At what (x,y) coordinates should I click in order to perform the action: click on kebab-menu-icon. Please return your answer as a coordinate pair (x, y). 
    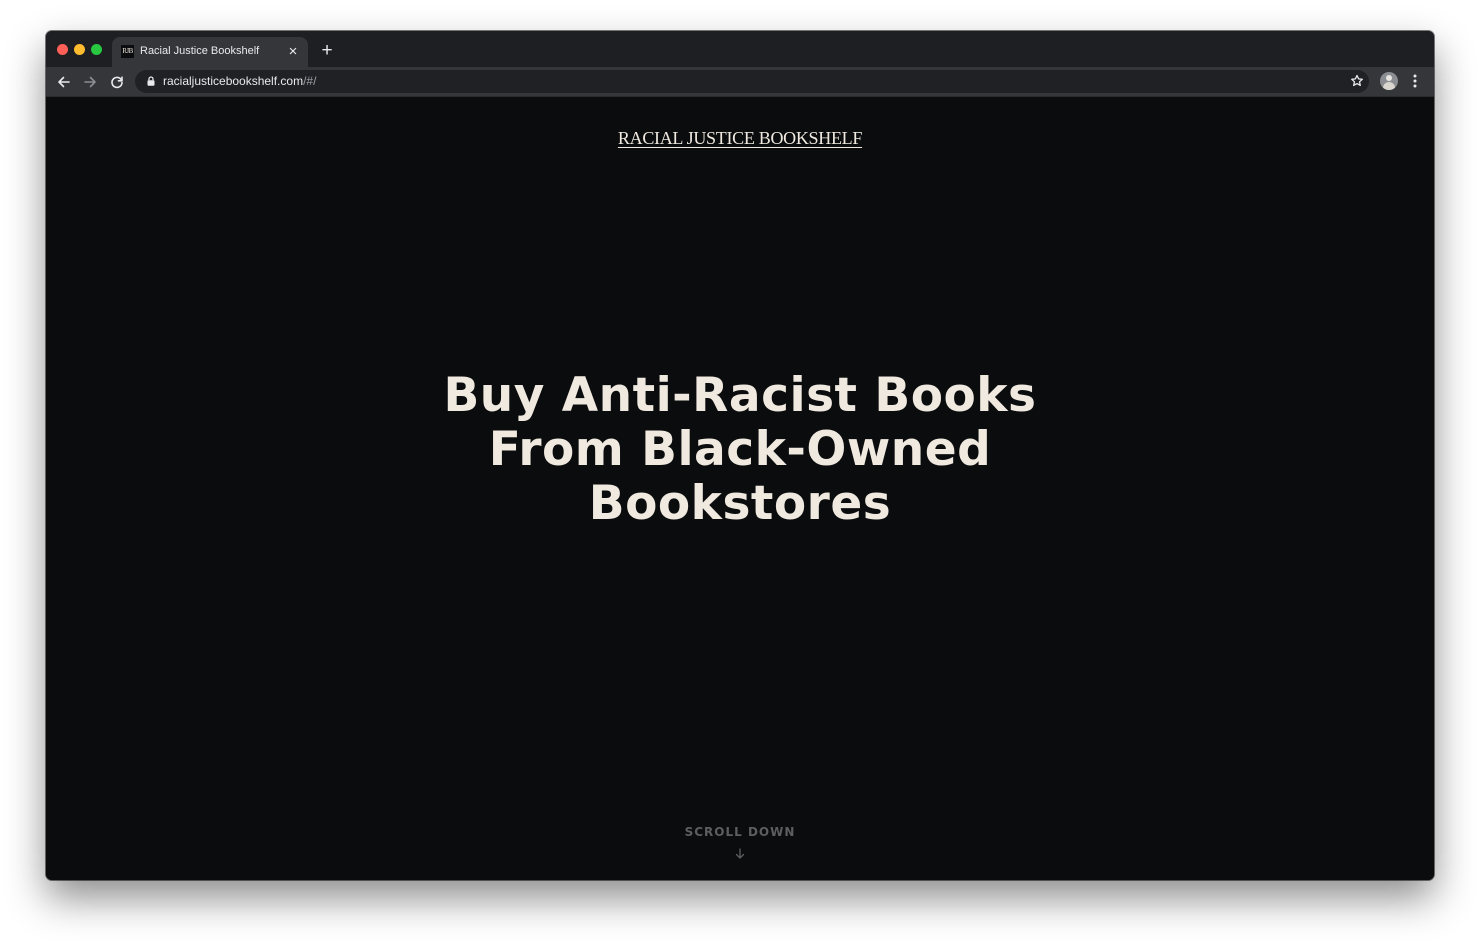
    Looking at the image, I should click on (1415, 81).